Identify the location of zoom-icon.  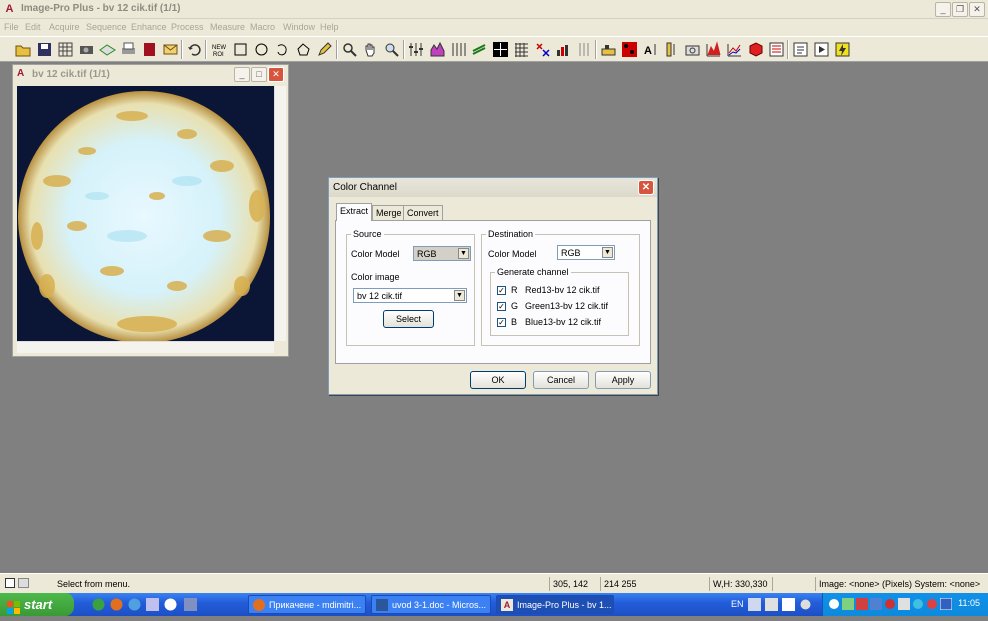
(349, 49).